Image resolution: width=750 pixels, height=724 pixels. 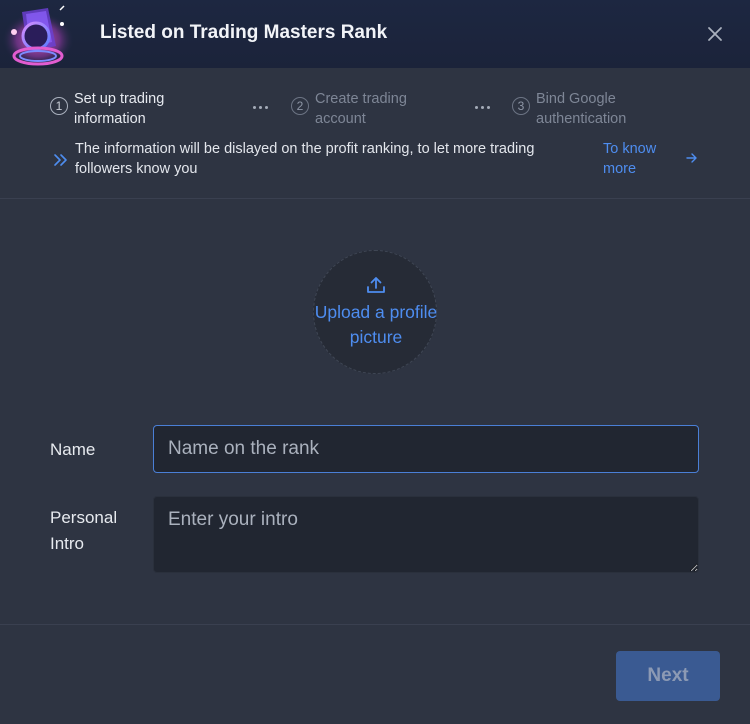 I want to click on dialog-header: Listed on Trading Masters Rank, so click(x=375, y=34).